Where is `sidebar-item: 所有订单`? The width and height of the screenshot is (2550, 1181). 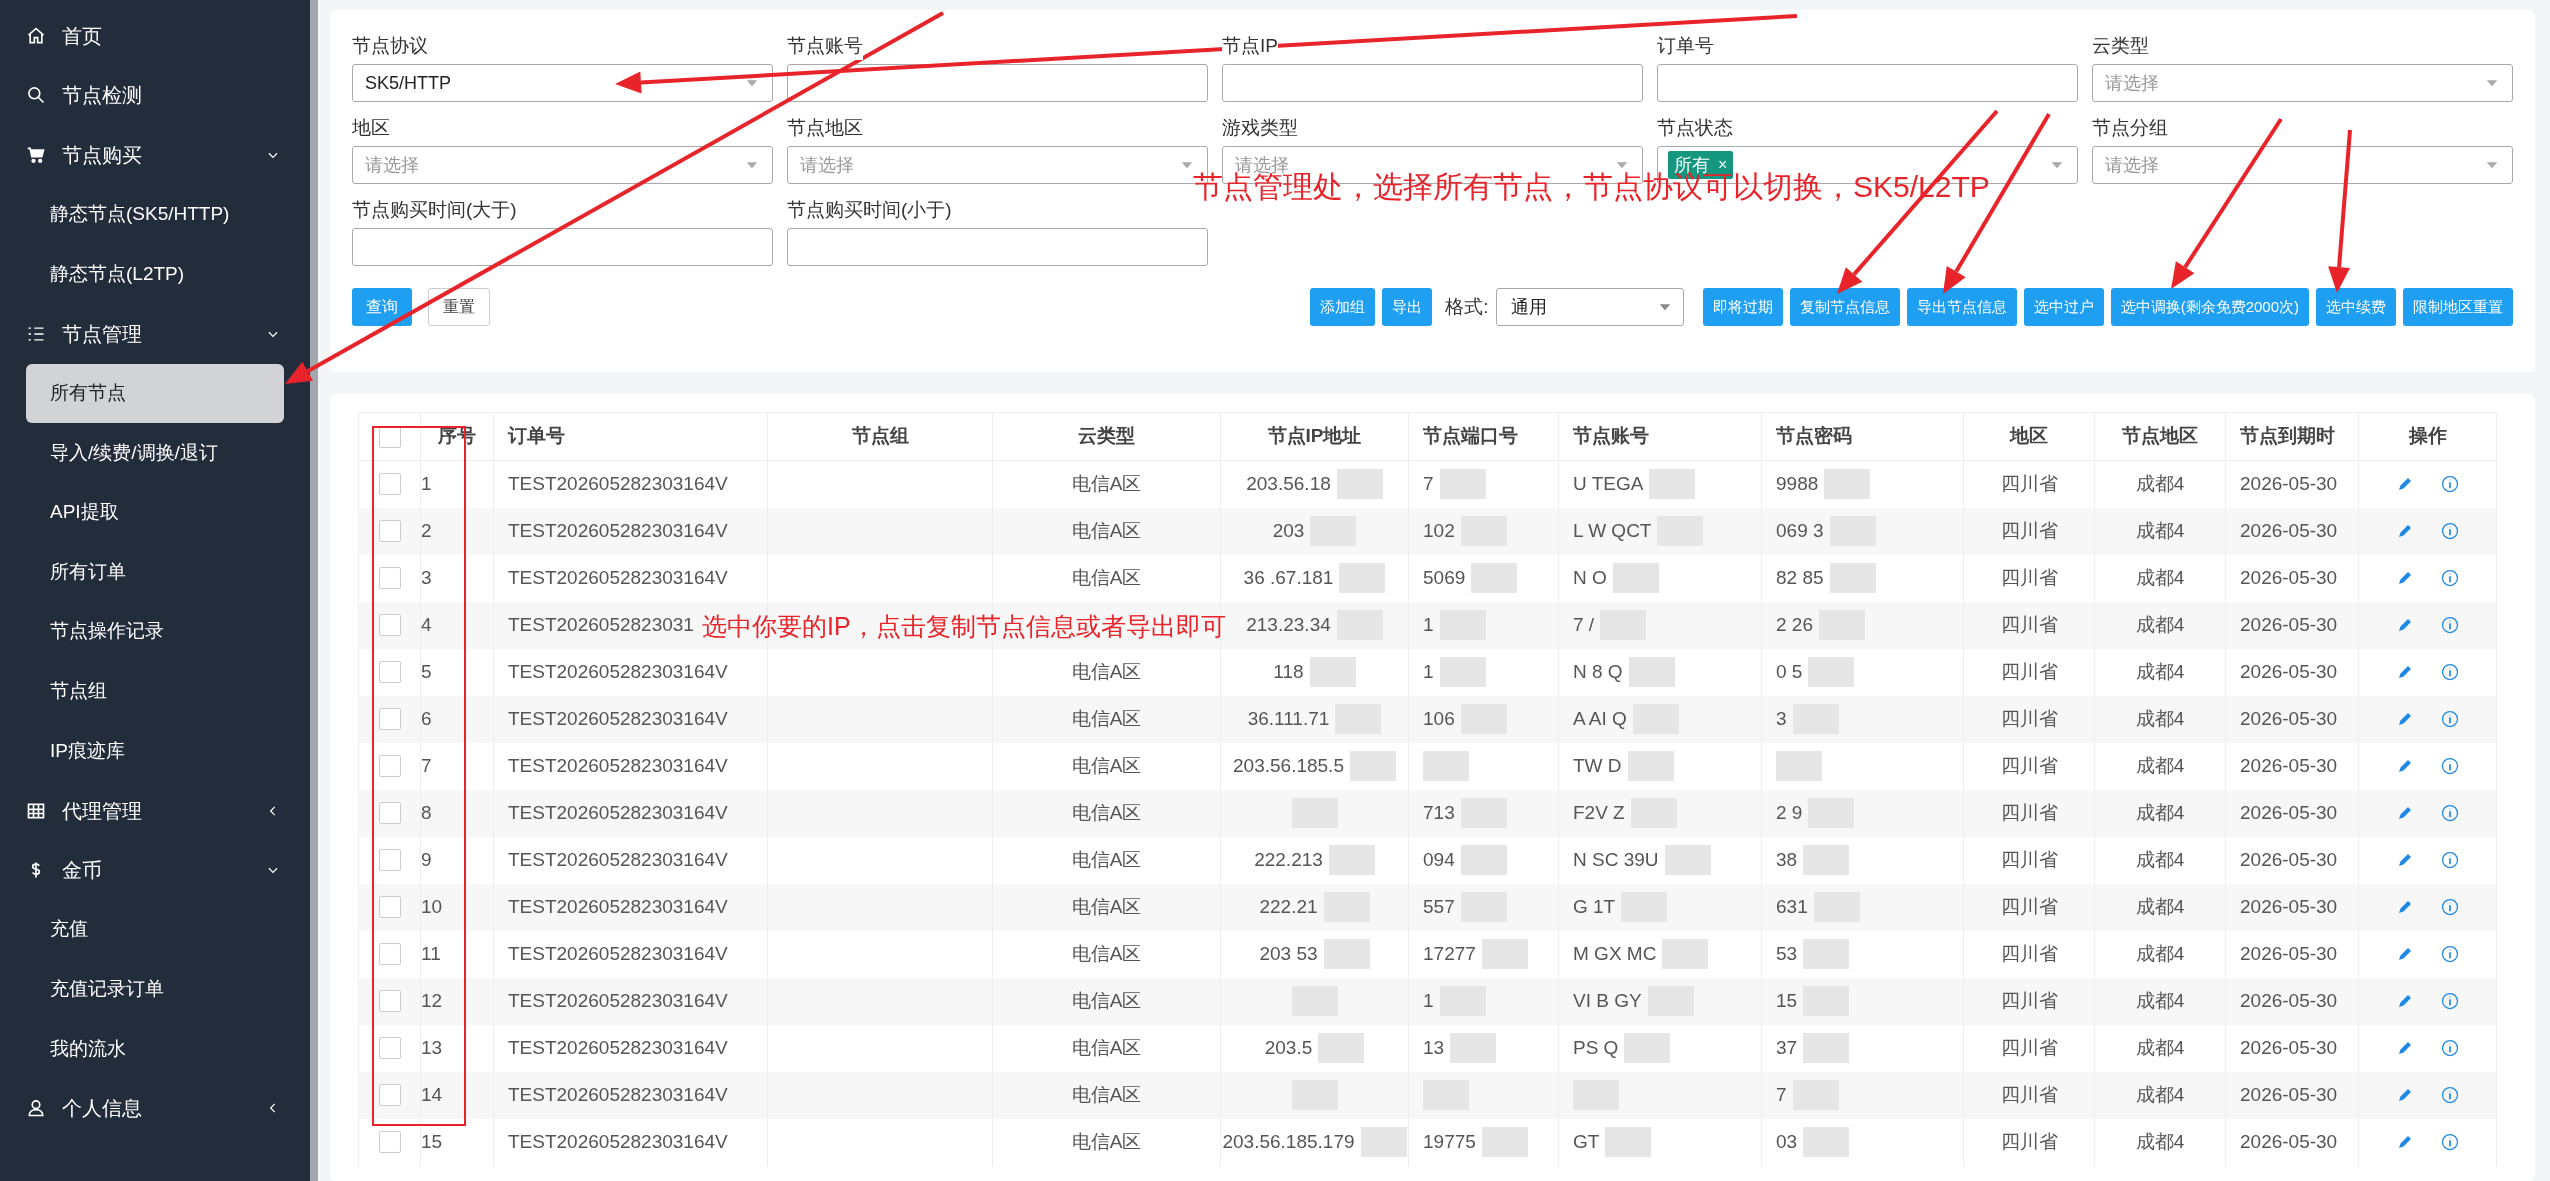
sidebar-item: 所有订单 is located at coordinates (155, 572).